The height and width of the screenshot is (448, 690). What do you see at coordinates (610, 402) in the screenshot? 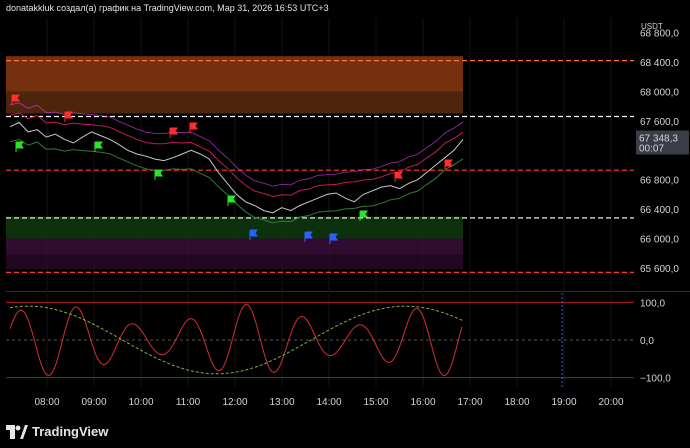
I see `time-tick-label: 20:00` at bounding box center [610, 402].